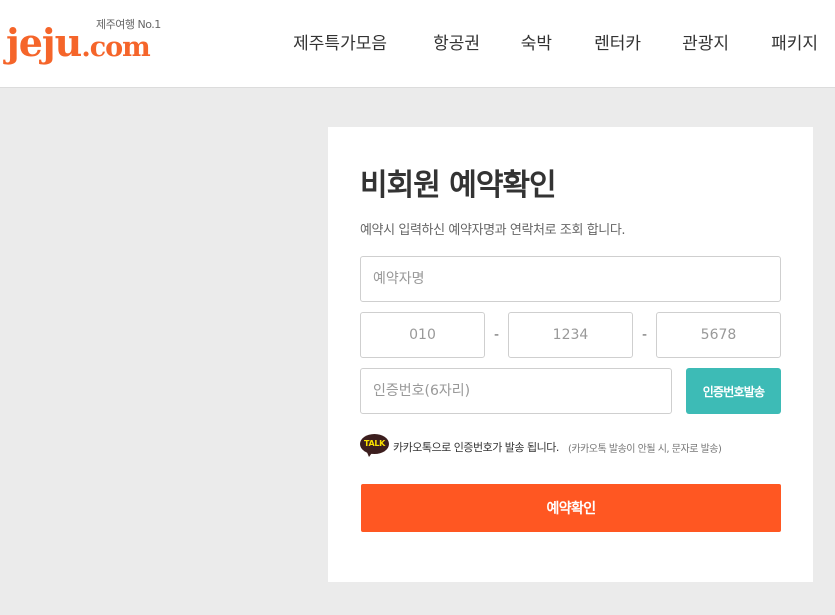 The image size is (835, 615). What do you see at coordinates (115, 47) in the screenshot?
I see `logo-dot-com: .com` at bounding box center [115, 47].